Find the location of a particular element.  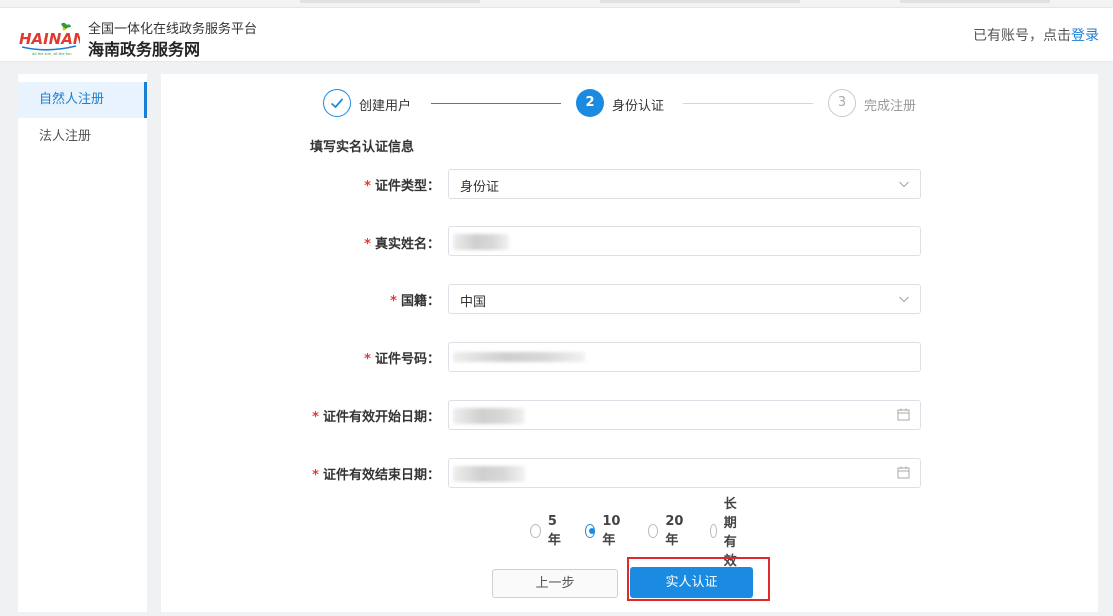

valid-start-date-input is located at coordinates (684, 415).